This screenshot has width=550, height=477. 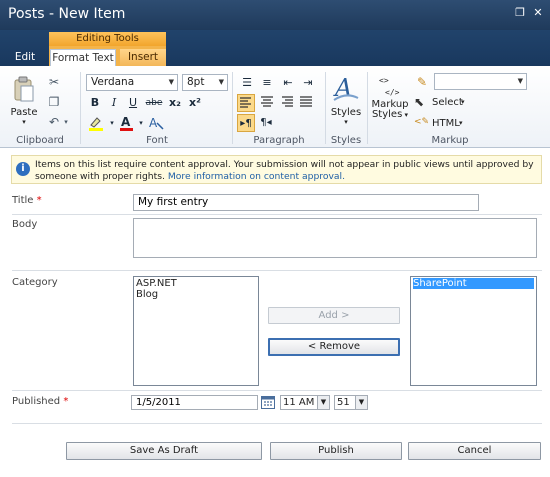 I want to click on tab-edit: Edit, so click(x=25, y=57).